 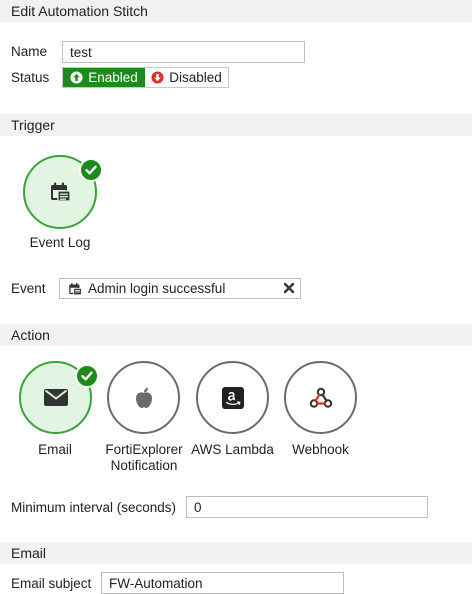 What do you see at coordinates (79, 11) in the screenshot?
I see `page-title: Edit Automation Stitch` at bounding box center [79, 11].